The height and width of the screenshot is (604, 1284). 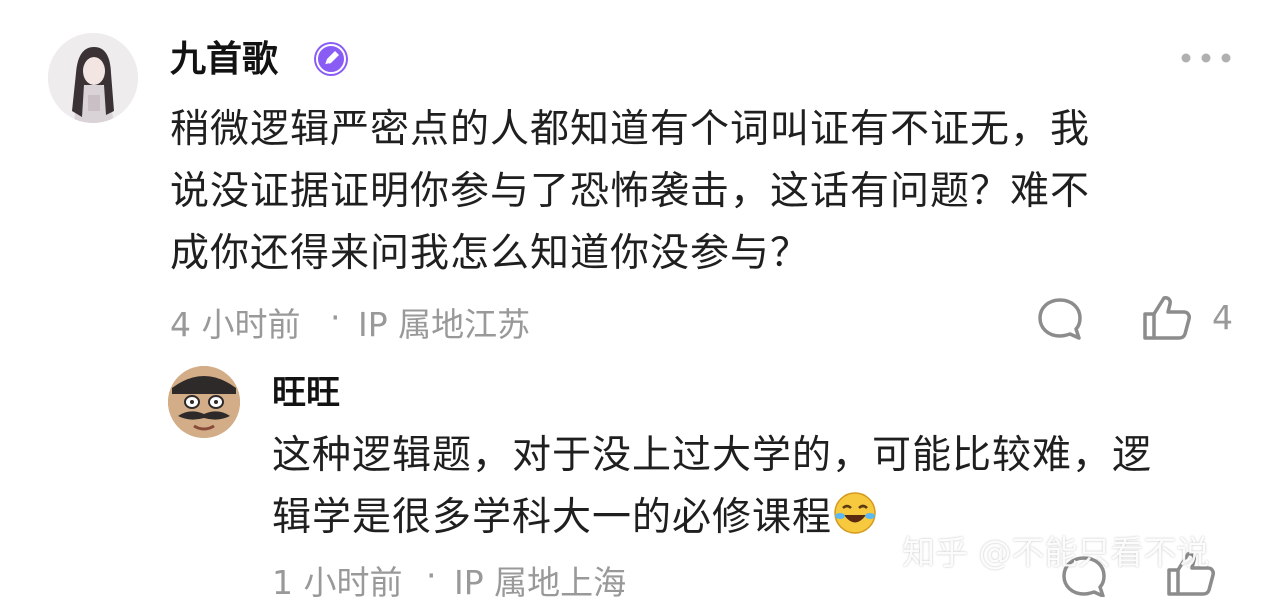 I want to click on avatar-cartoon-face-image, so click(x=204, y=402).